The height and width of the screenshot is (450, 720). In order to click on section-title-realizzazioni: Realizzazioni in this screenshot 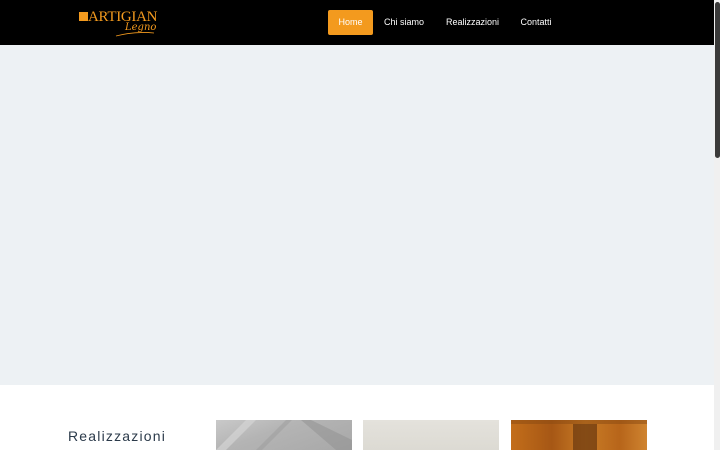, I will do `click(117, 436)`.